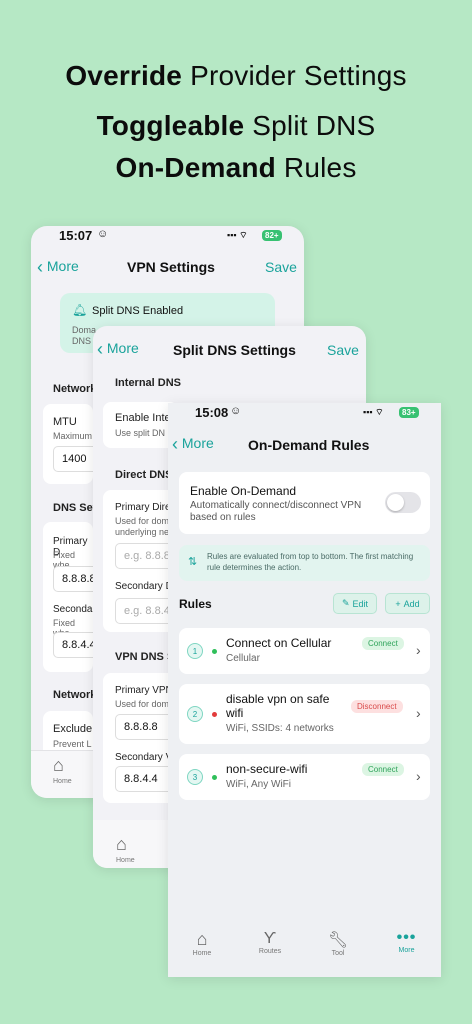 This screenshot has width=472, height=1024. I want to click on rule-item: 1 Connect on Cellular Cellular Connect ›, so click(304, 651).